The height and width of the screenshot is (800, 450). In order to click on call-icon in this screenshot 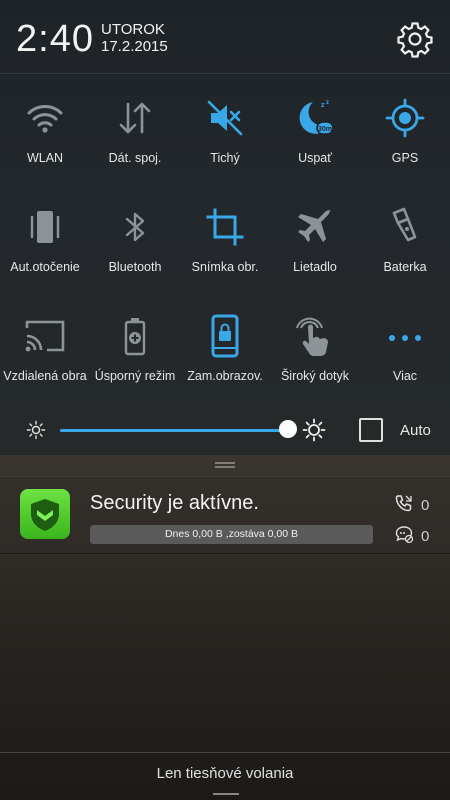, I will do `click(403, 503)`.